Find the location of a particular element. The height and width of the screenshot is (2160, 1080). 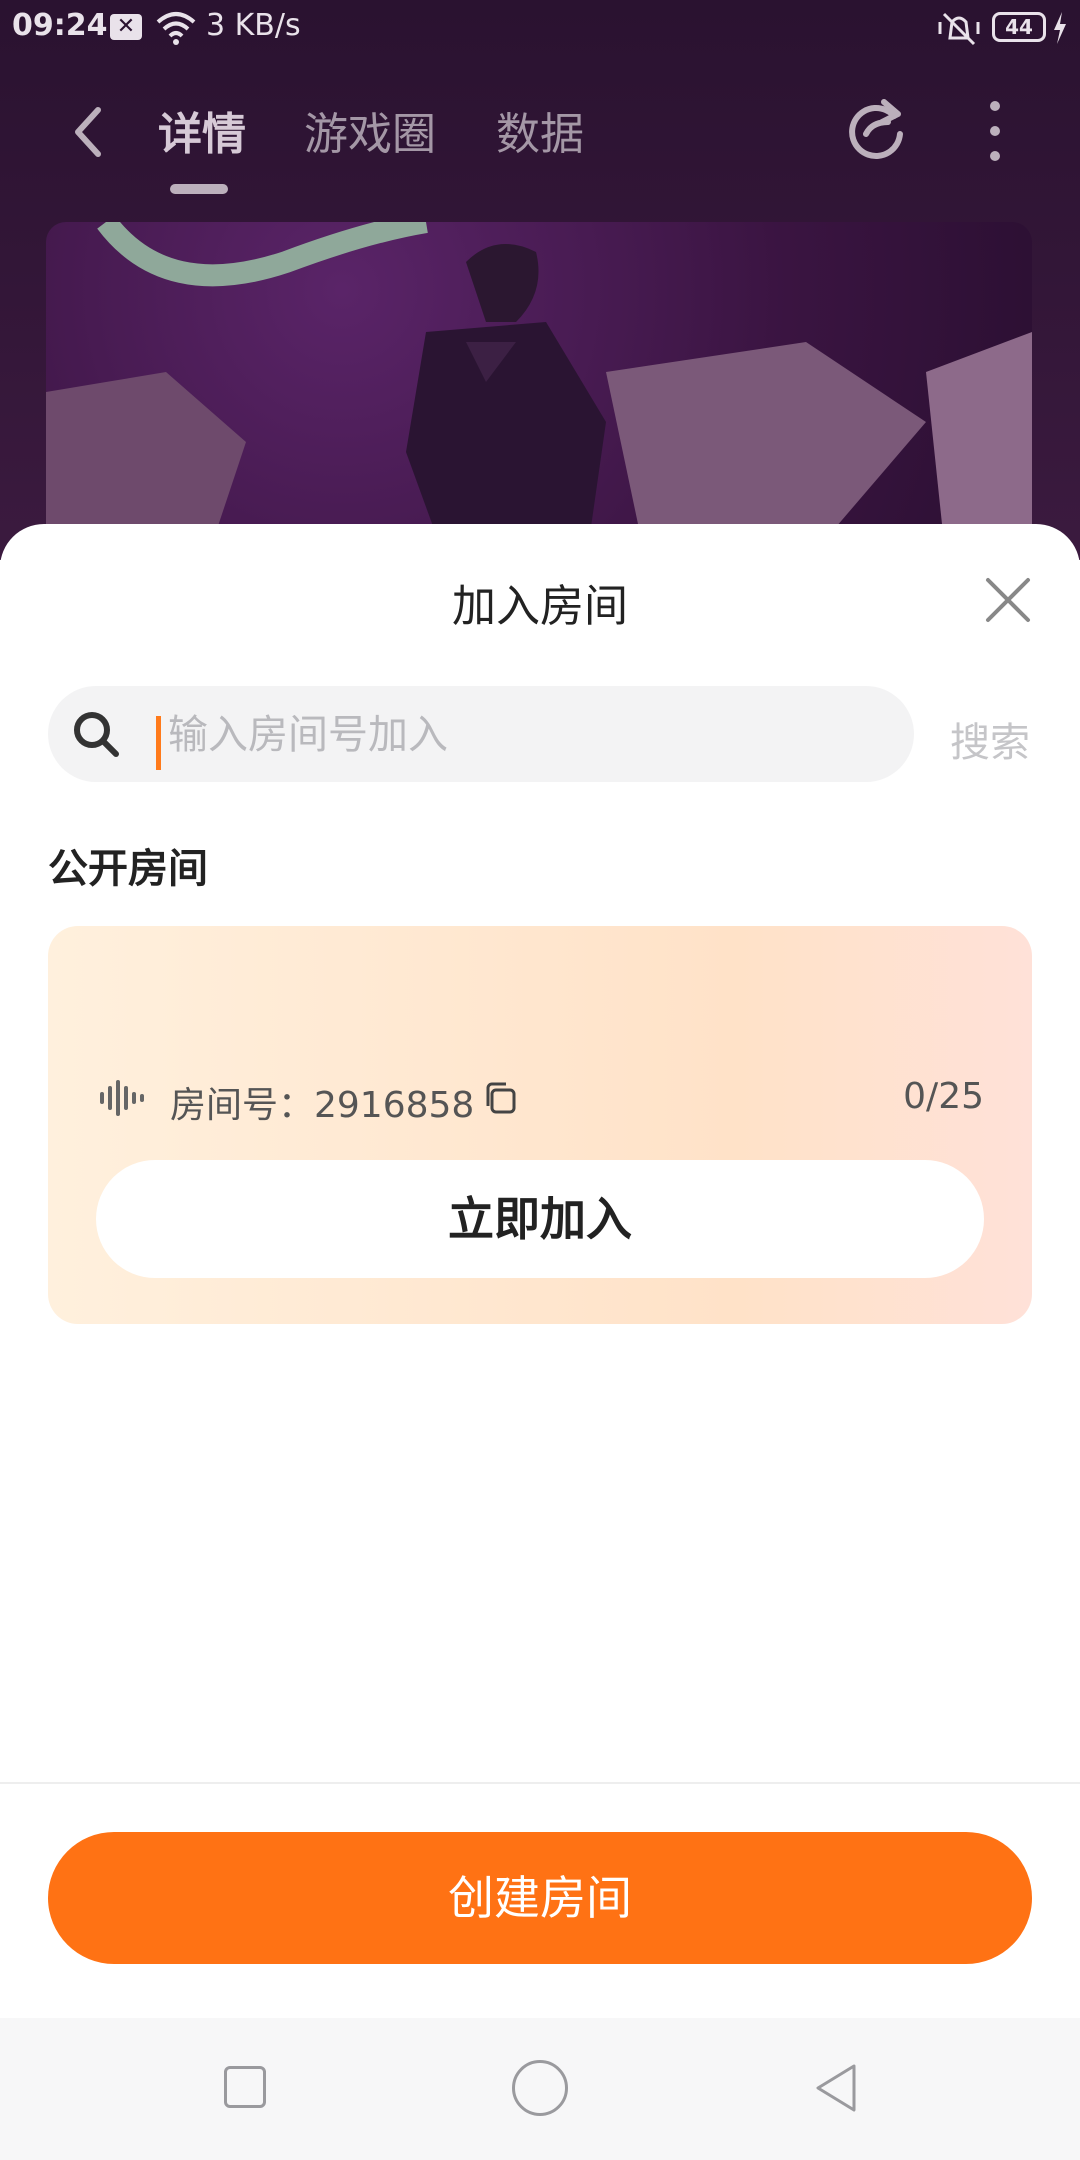

room-number-input is located at coordinates (528, 735).